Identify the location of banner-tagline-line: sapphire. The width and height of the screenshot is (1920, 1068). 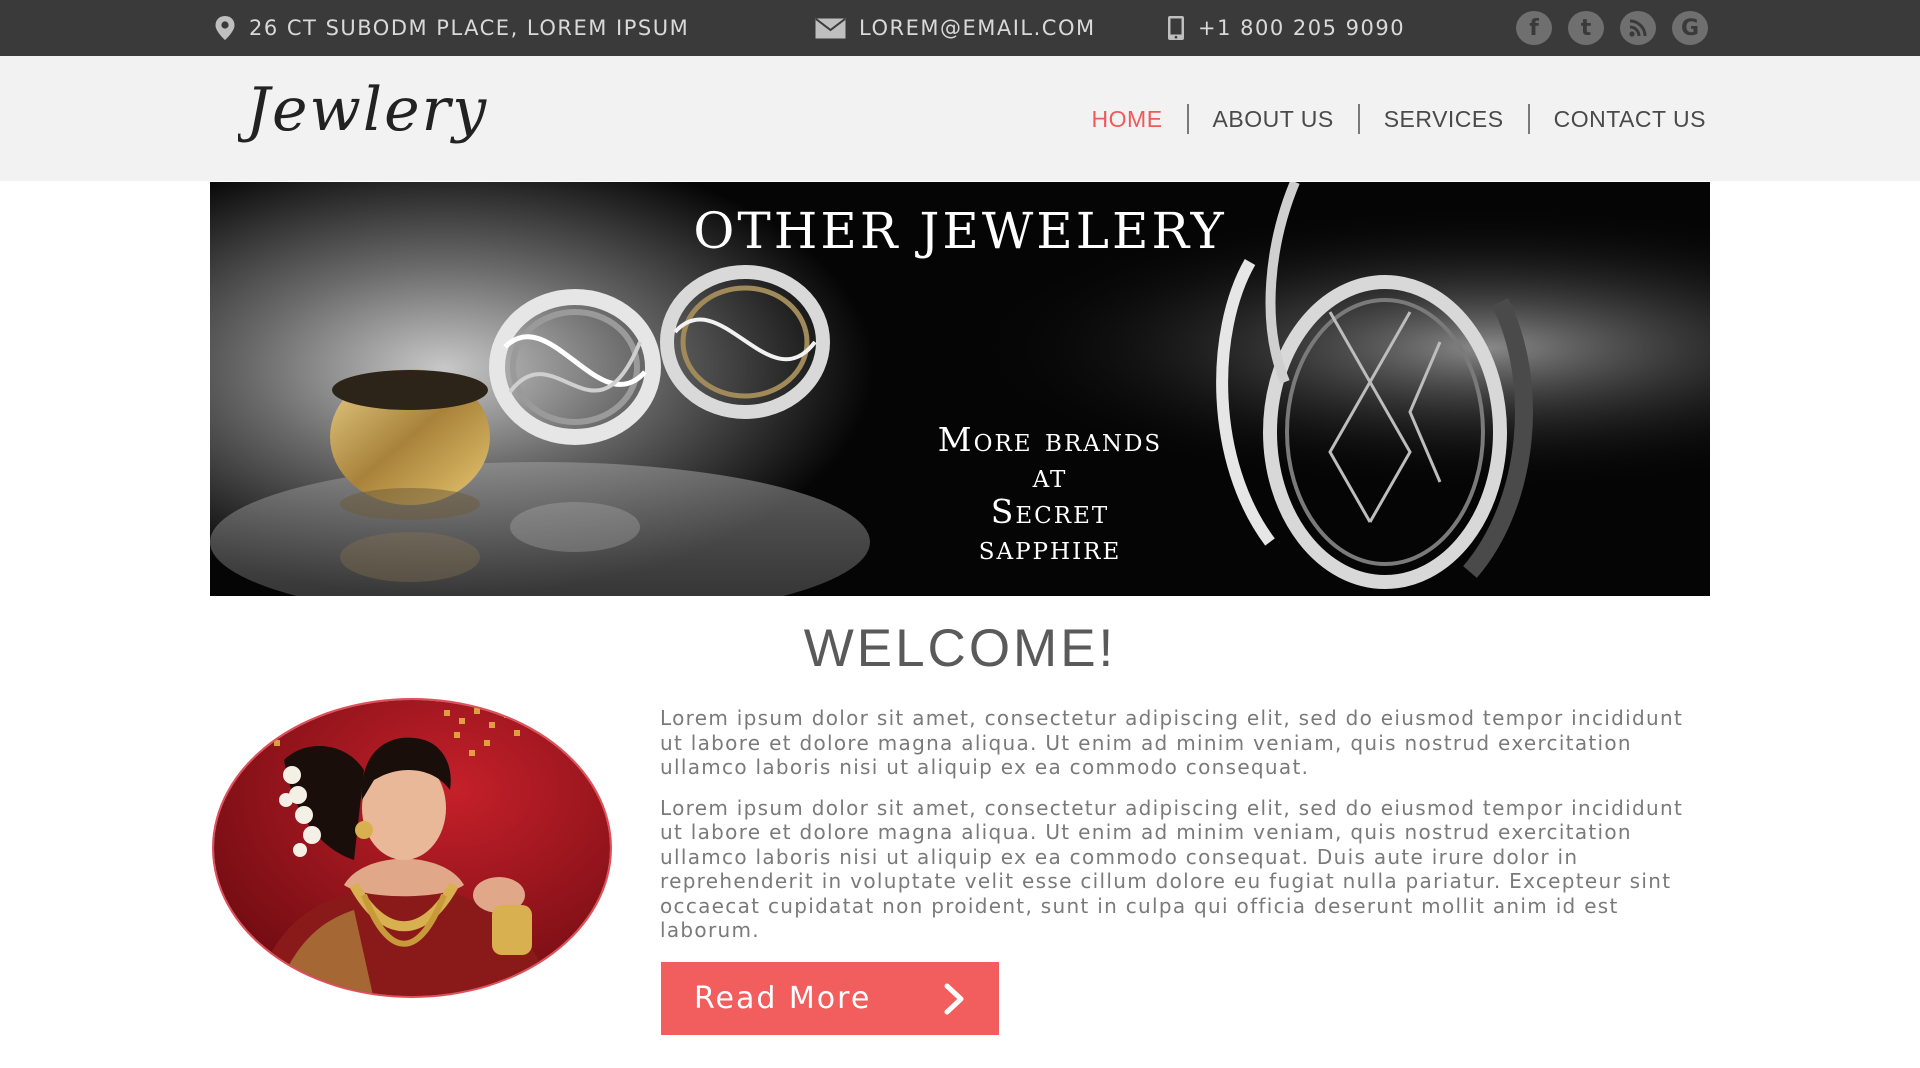
(1050, 547).